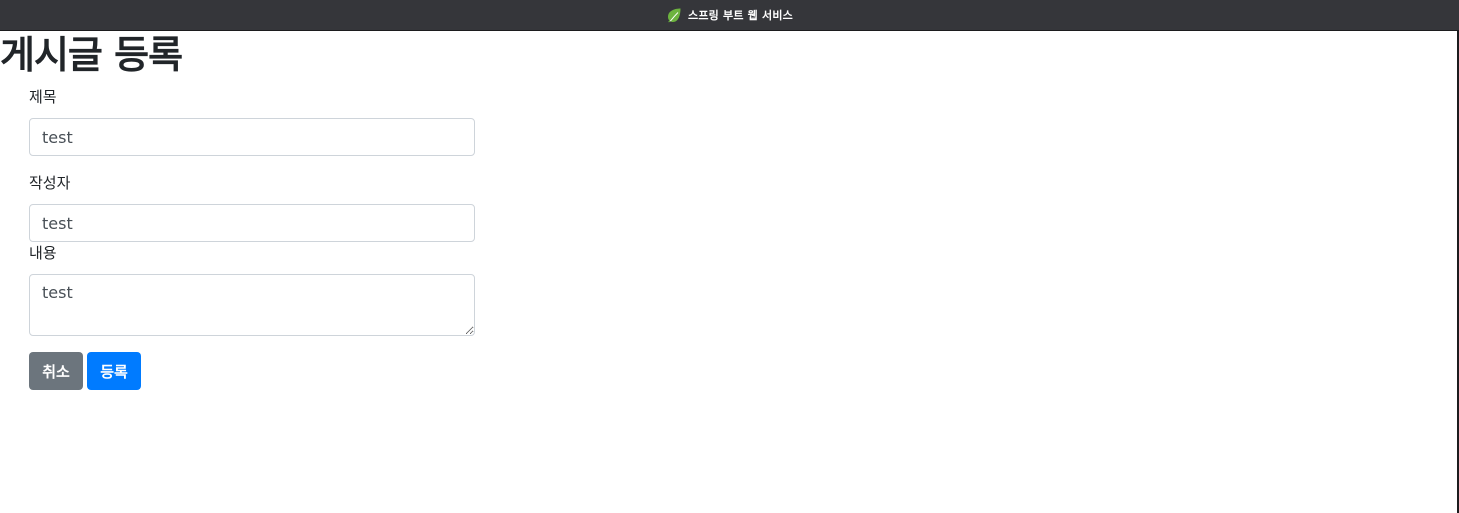 The image size is (1459, 513). Describe the element at coordinates (252, 223) in the screenshot. I see `author-input` at that location.